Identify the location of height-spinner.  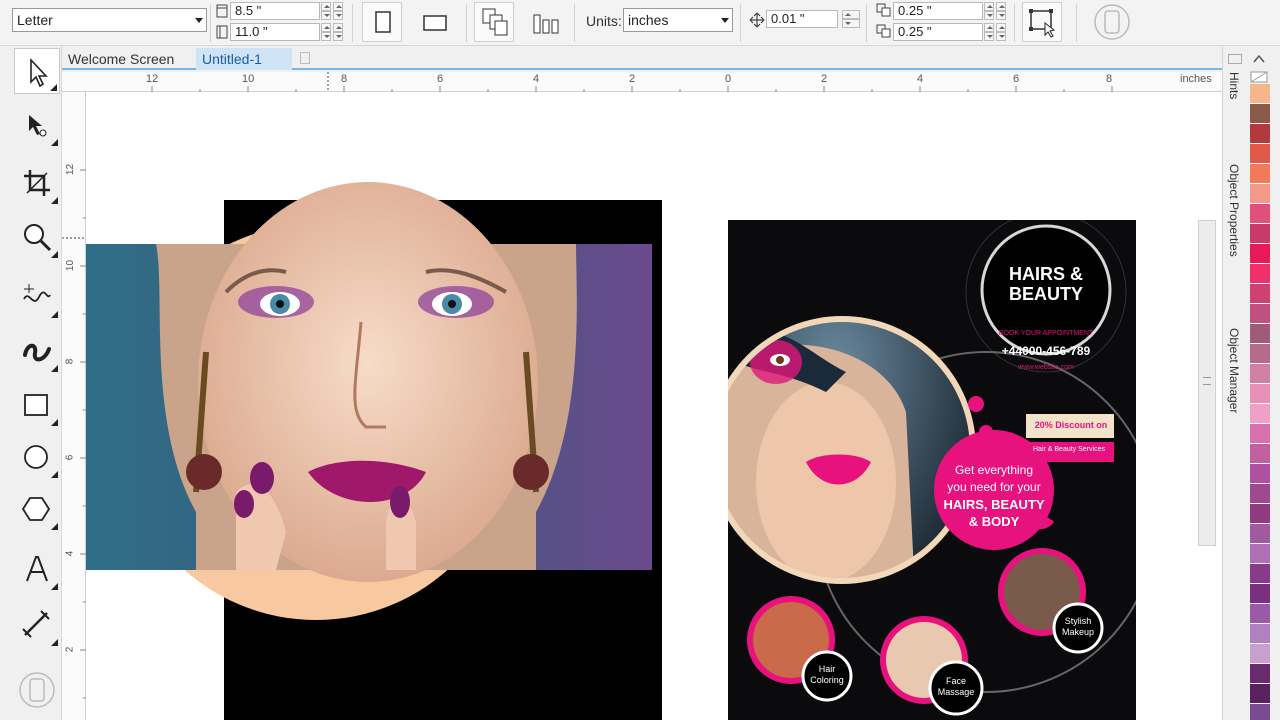
(326, 32).